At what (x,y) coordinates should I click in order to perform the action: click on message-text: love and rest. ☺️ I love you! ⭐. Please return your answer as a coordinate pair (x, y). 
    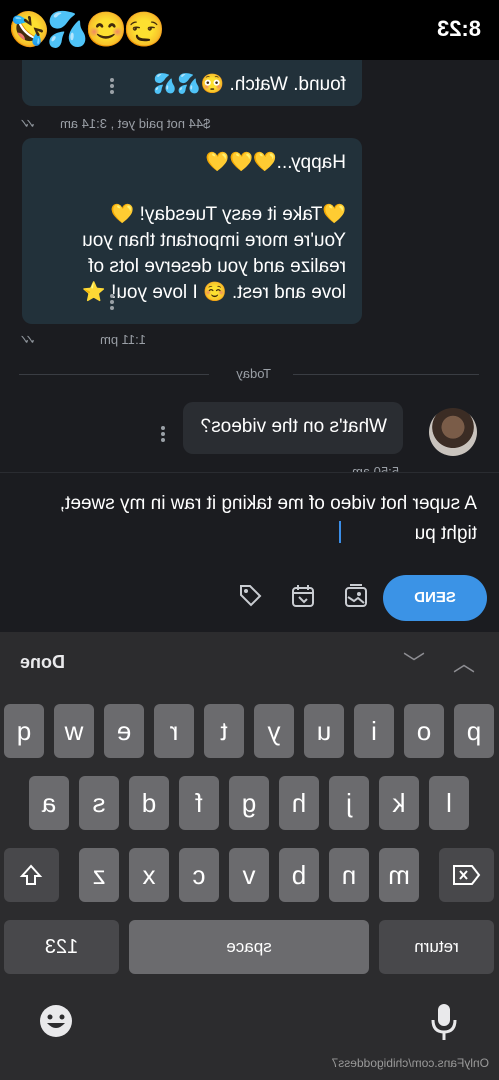
    Looking at the image, I should click on (214, 292).